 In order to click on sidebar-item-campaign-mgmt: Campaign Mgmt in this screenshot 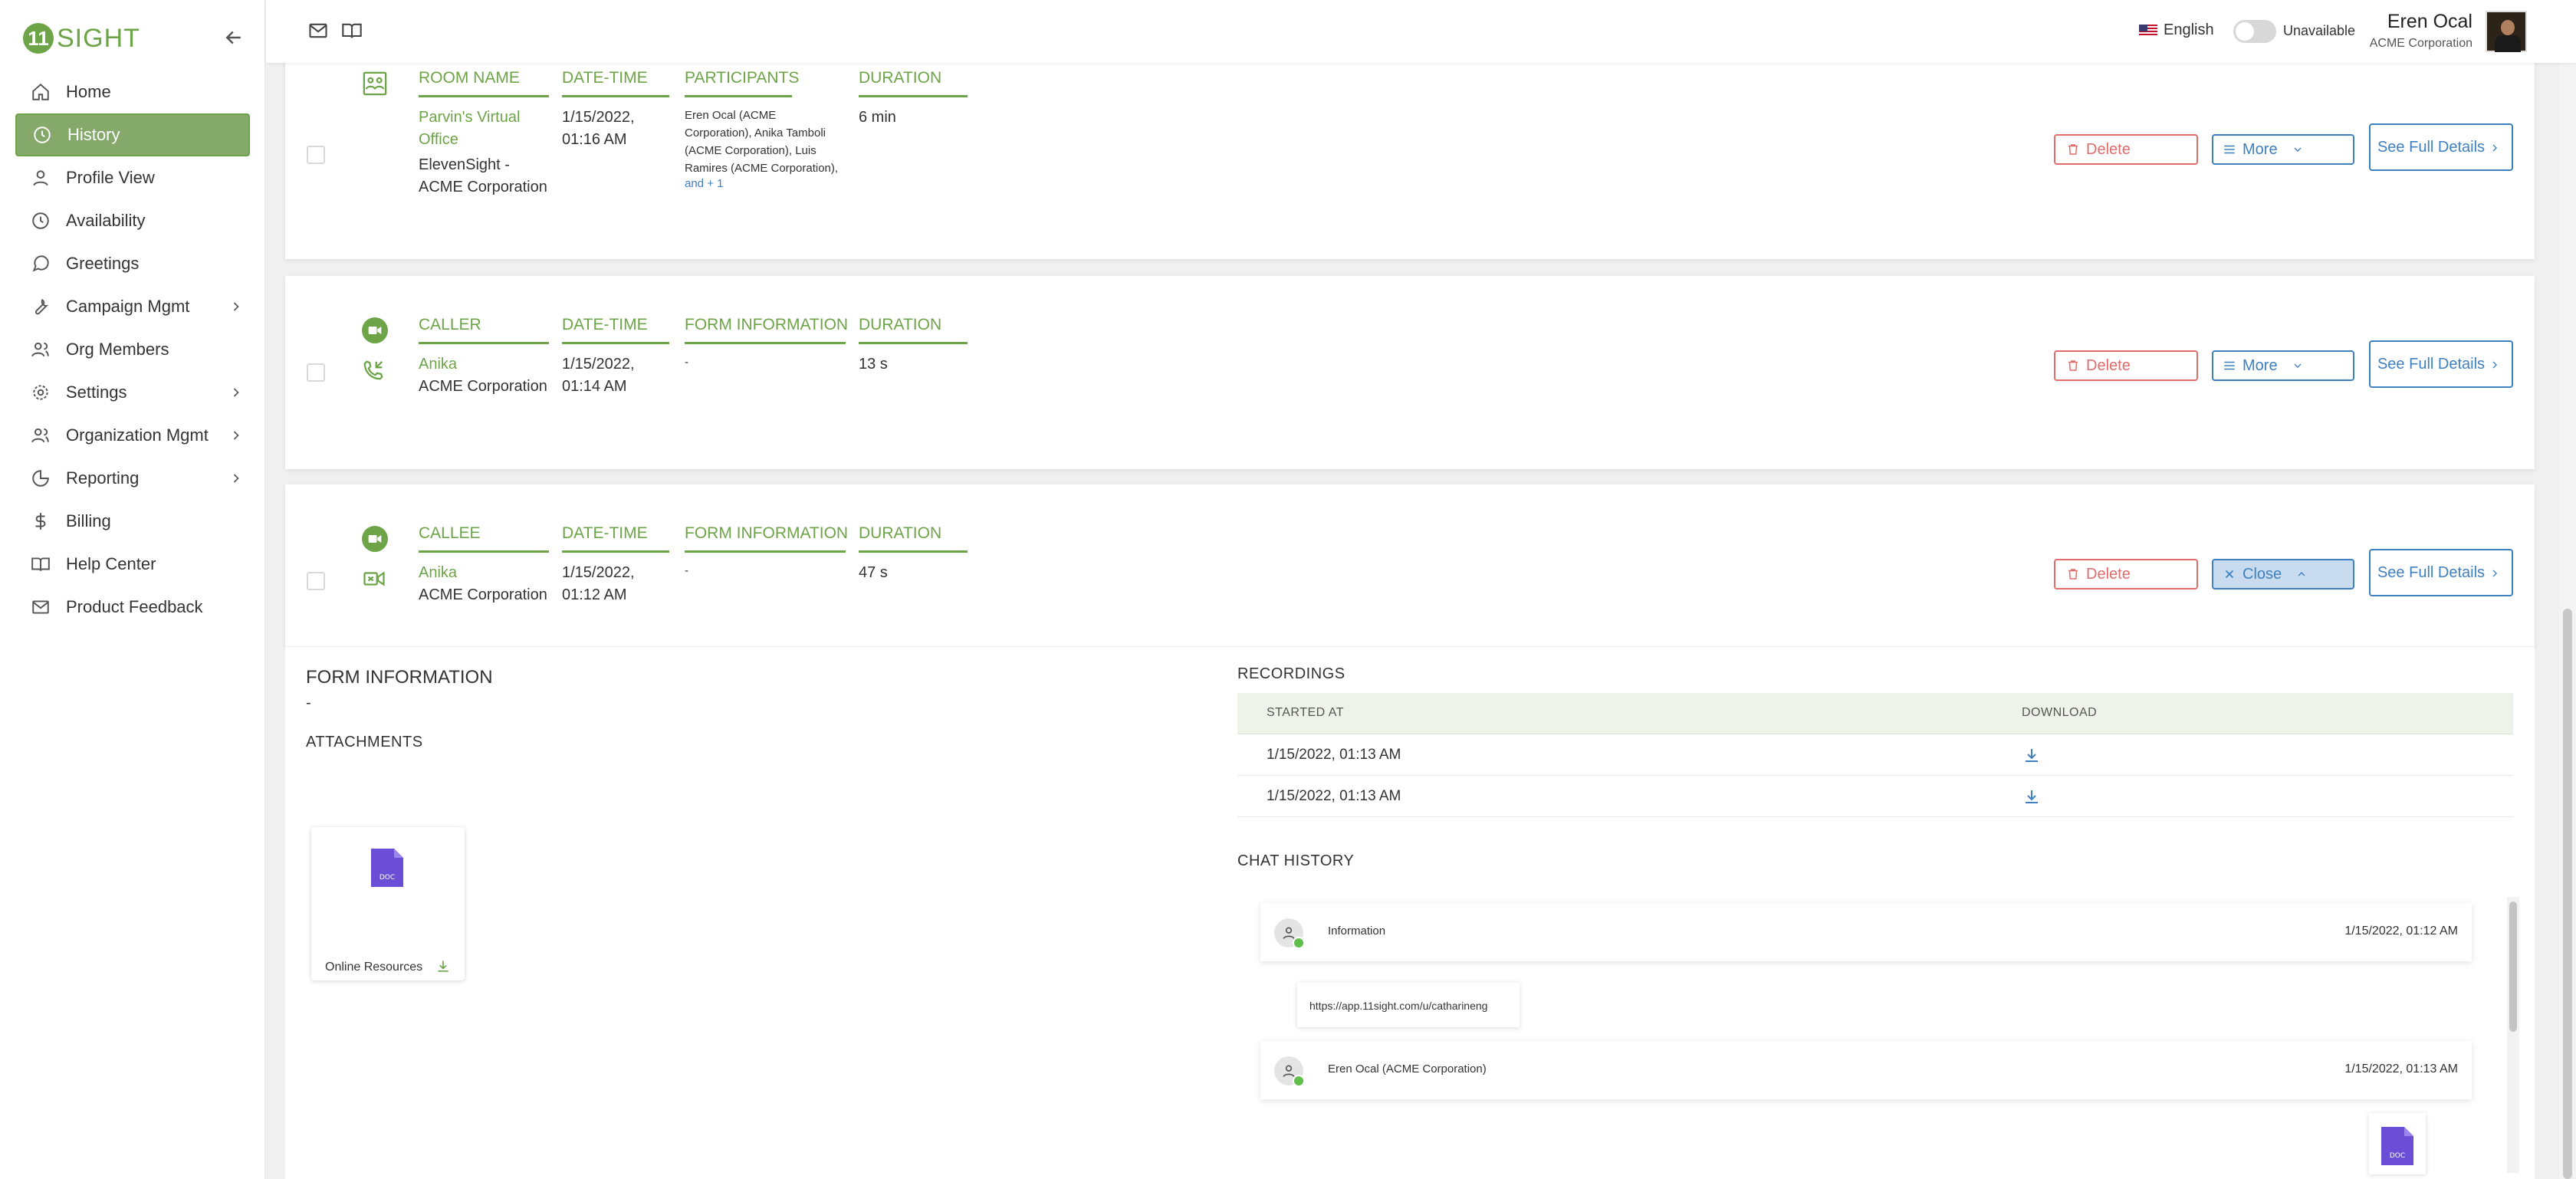, I will do `click(133, 306)`.